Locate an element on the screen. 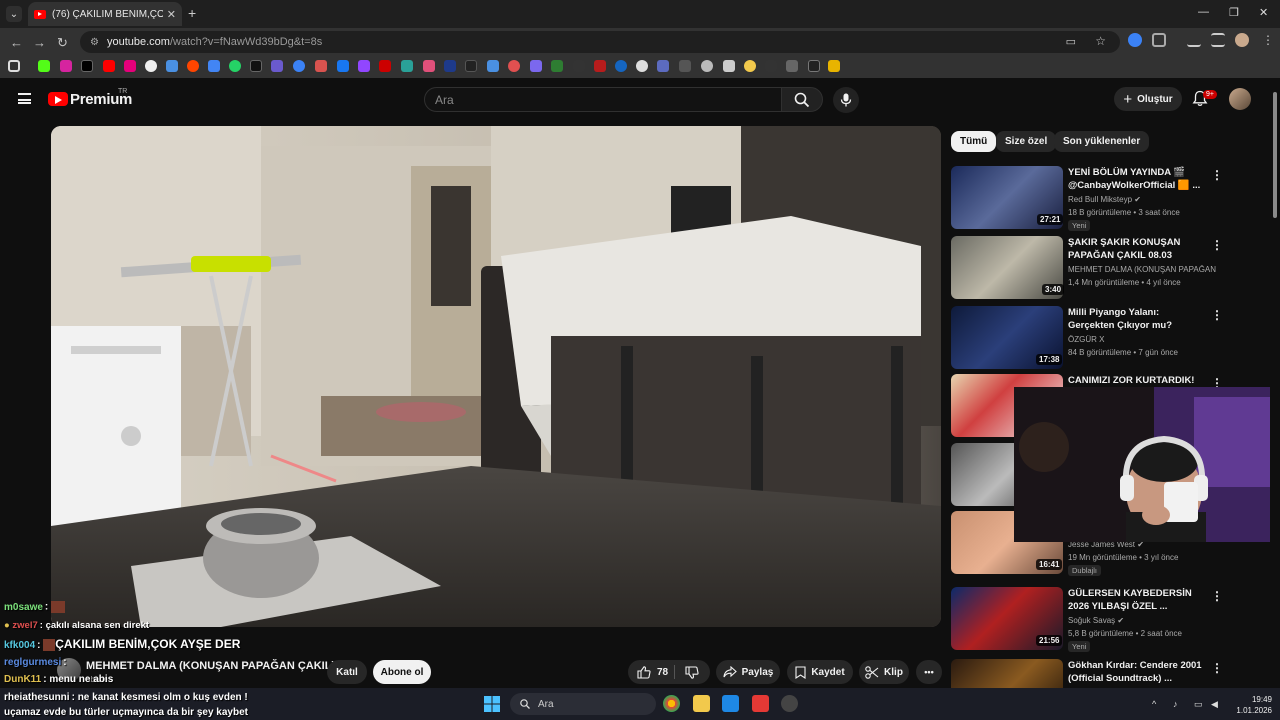 The width and height of the screenshot is (1280, 720). store-icon is located at coordinates (730, 703).